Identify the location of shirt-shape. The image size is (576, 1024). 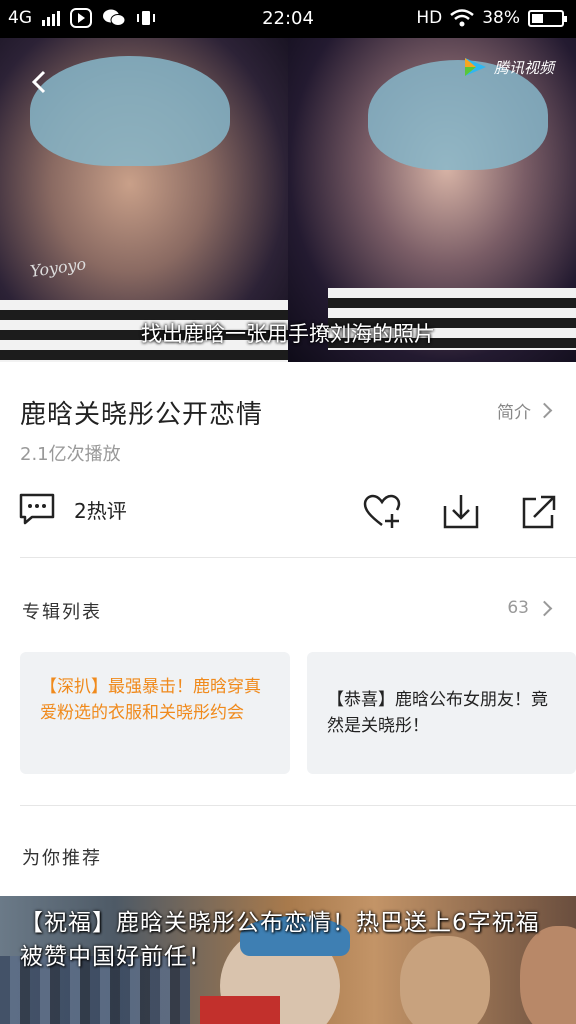
(240, 1010).